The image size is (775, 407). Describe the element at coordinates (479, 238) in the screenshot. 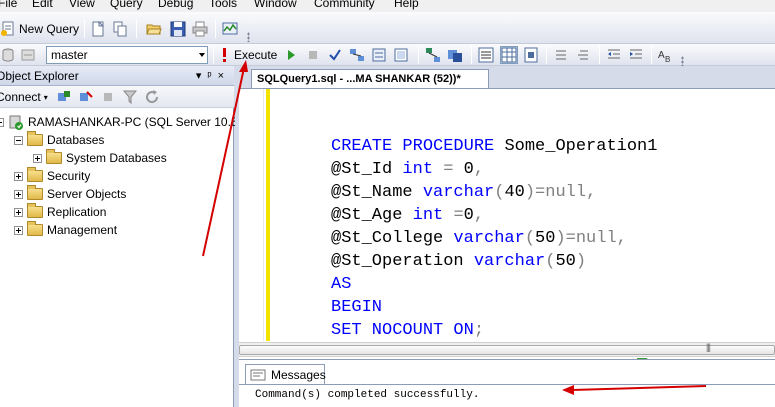

I see `code-line: @St_College varchar(50)=null,` at that location.